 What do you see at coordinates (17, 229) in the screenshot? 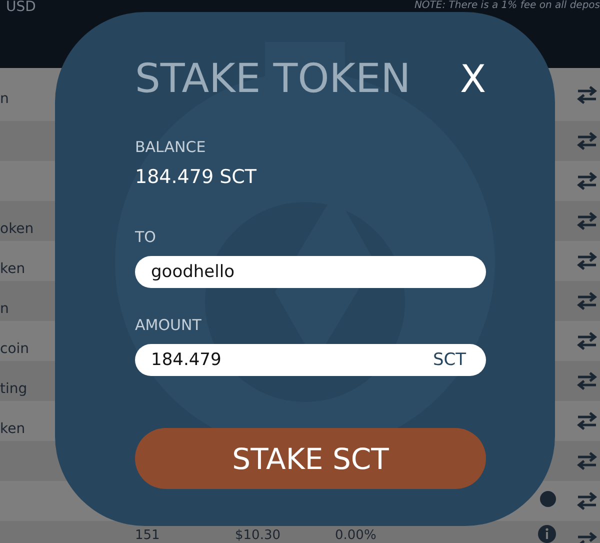
I see `token-name: oken` at bounding box center [17, 229].